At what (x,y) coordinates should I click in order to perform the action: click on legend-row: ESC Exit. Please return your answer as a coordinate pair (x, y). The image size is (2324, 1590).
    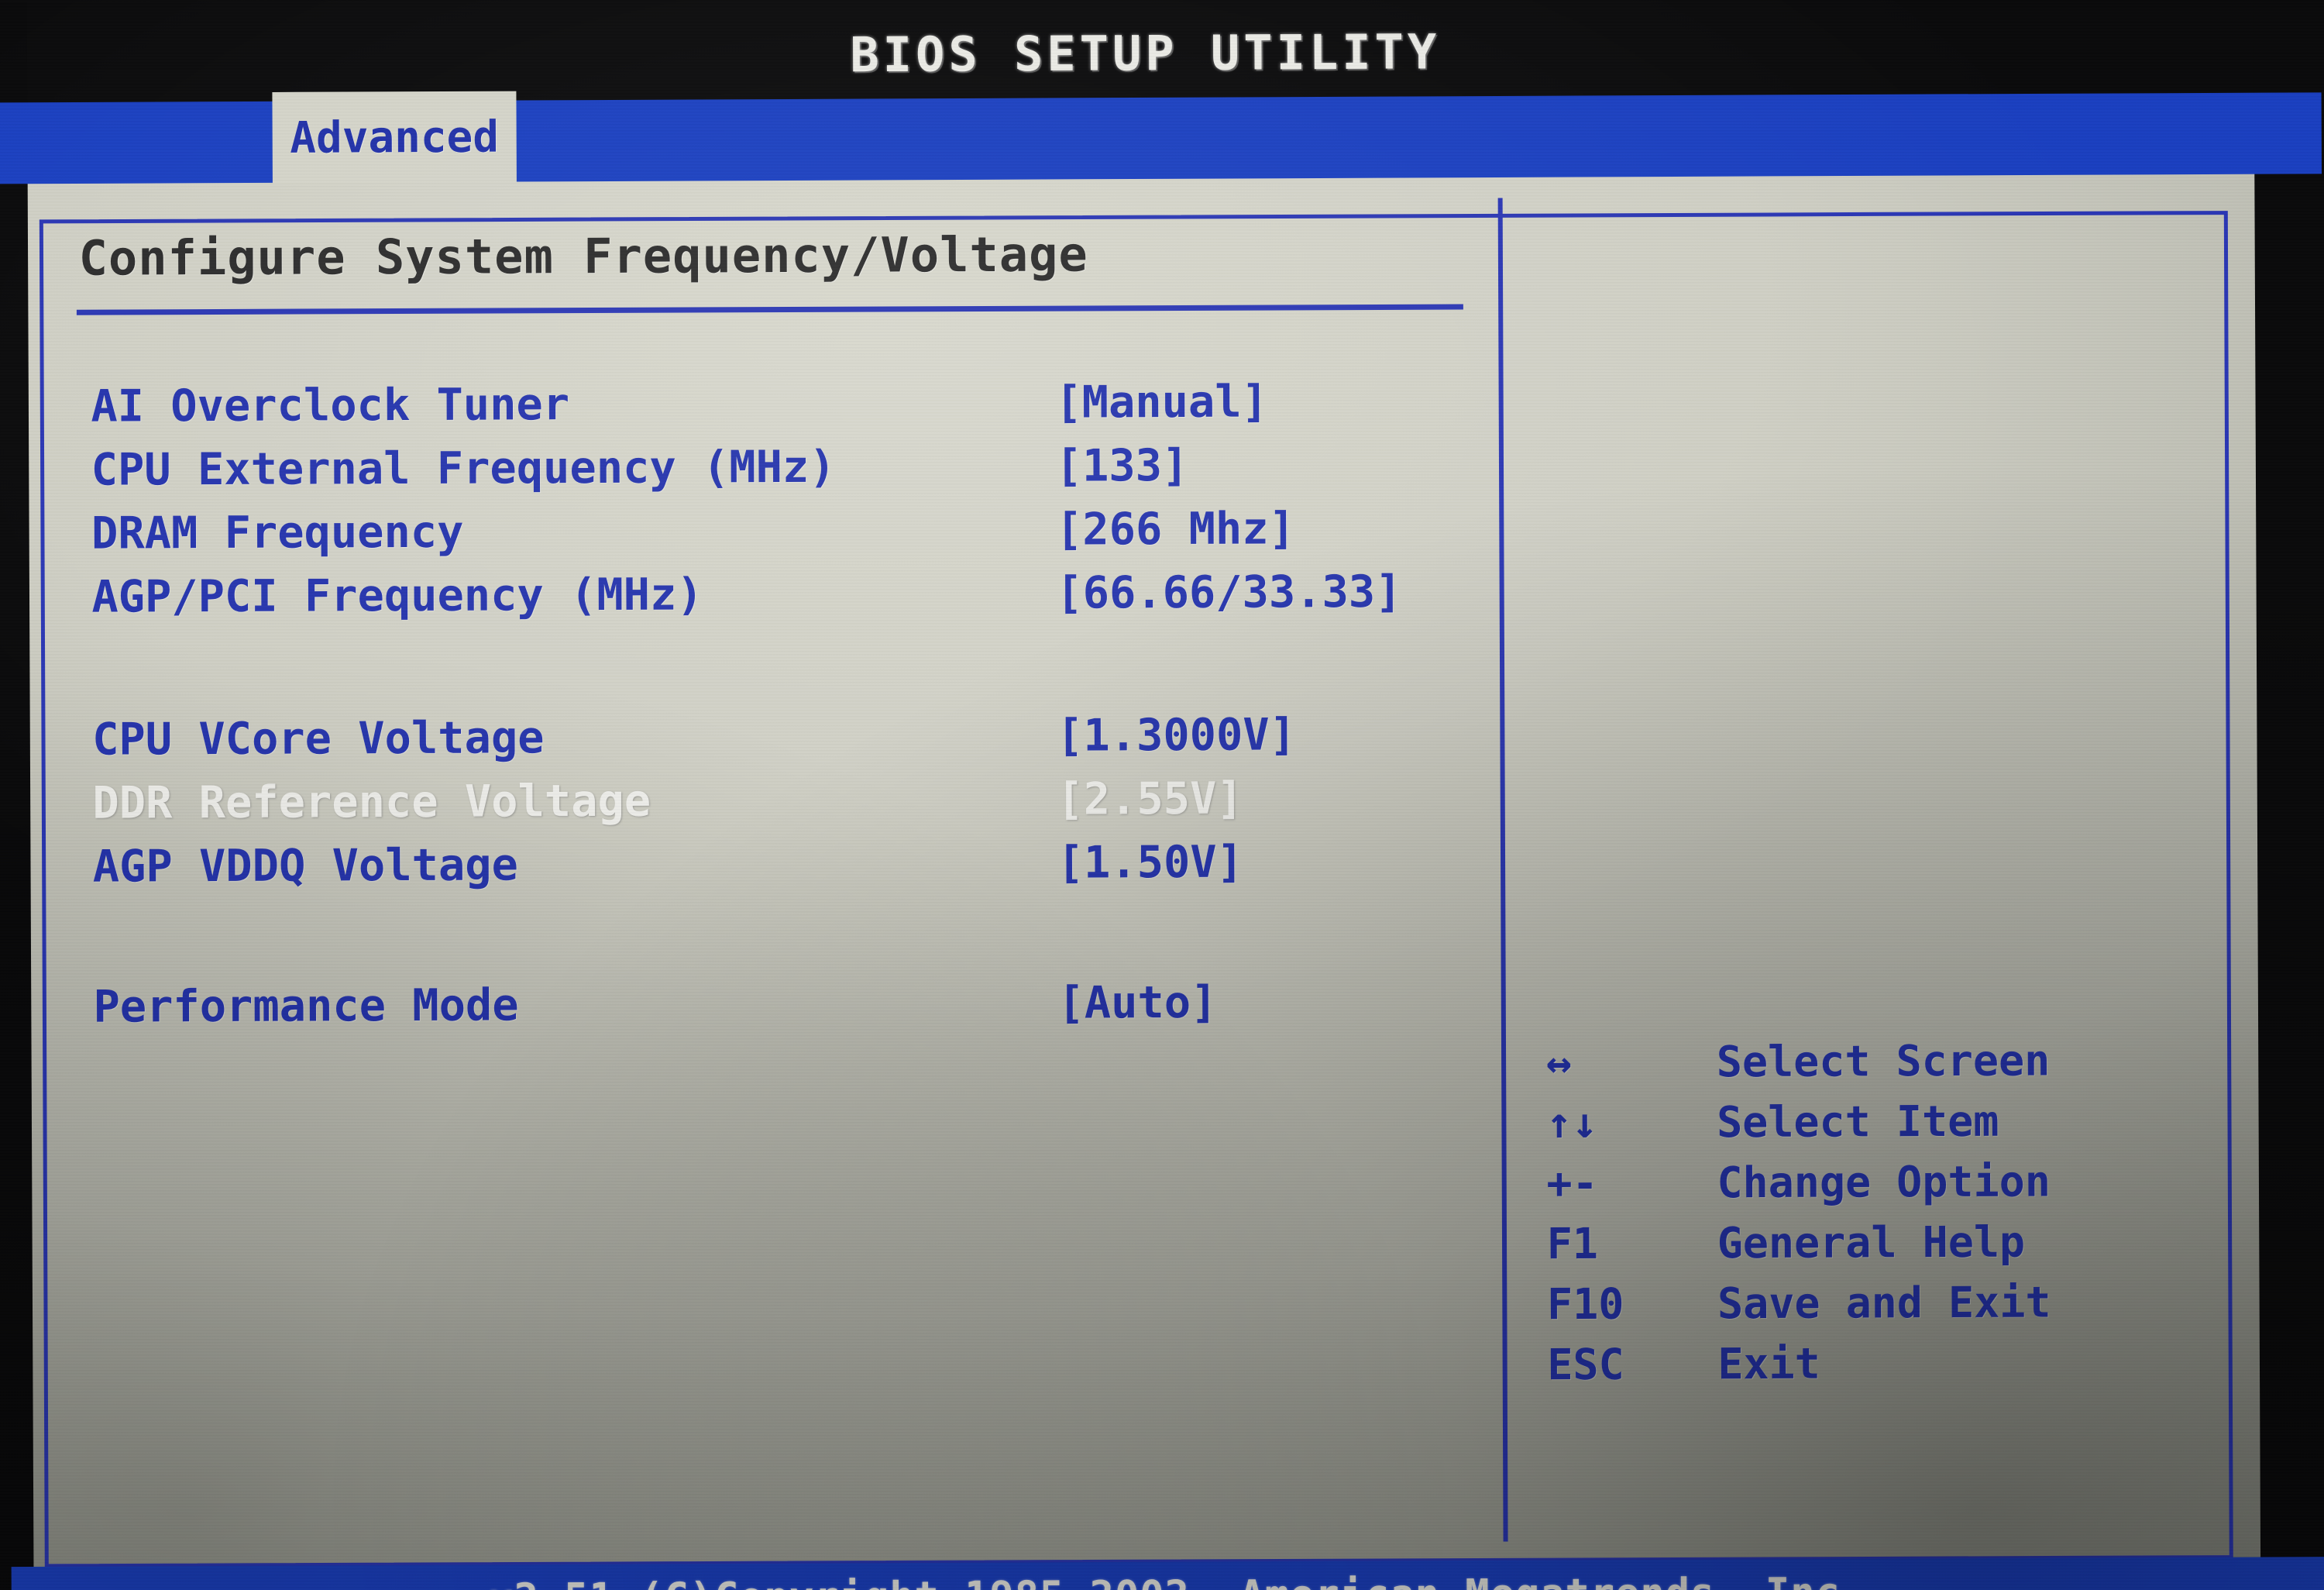
    Looking at the image, I should click on (914, 1372).